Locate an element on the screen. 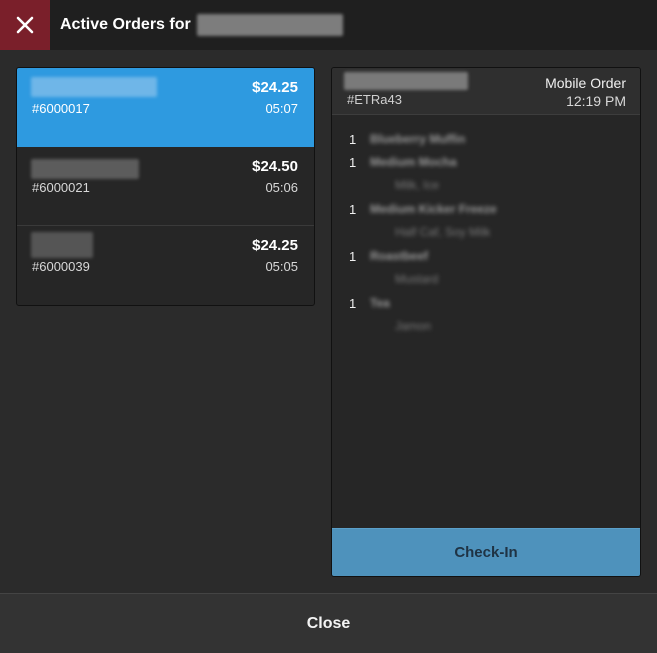 The image size is (657, 653). list-item: 1 Roastbeef is located at coordinates (486, 256).